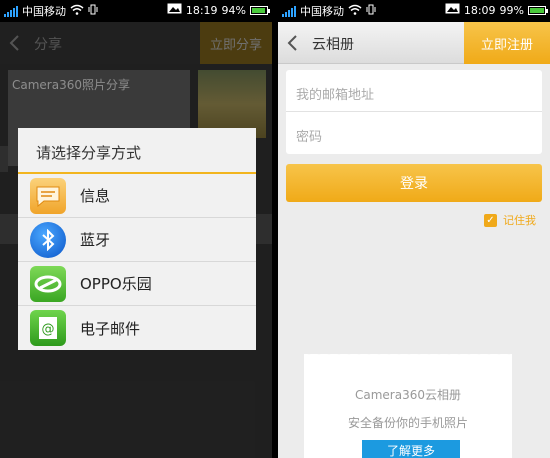  Describe the element at coordinates (48, 195) in the screenshot. I see `message-icon` at that location.